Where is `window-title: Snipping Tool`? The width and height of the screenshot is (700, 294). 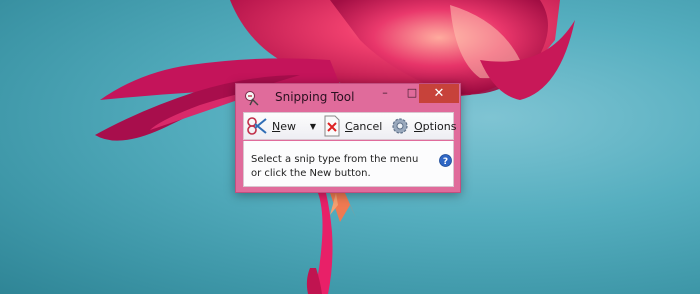 window-title: Snipping Tool is located at coordinates (315, 97).